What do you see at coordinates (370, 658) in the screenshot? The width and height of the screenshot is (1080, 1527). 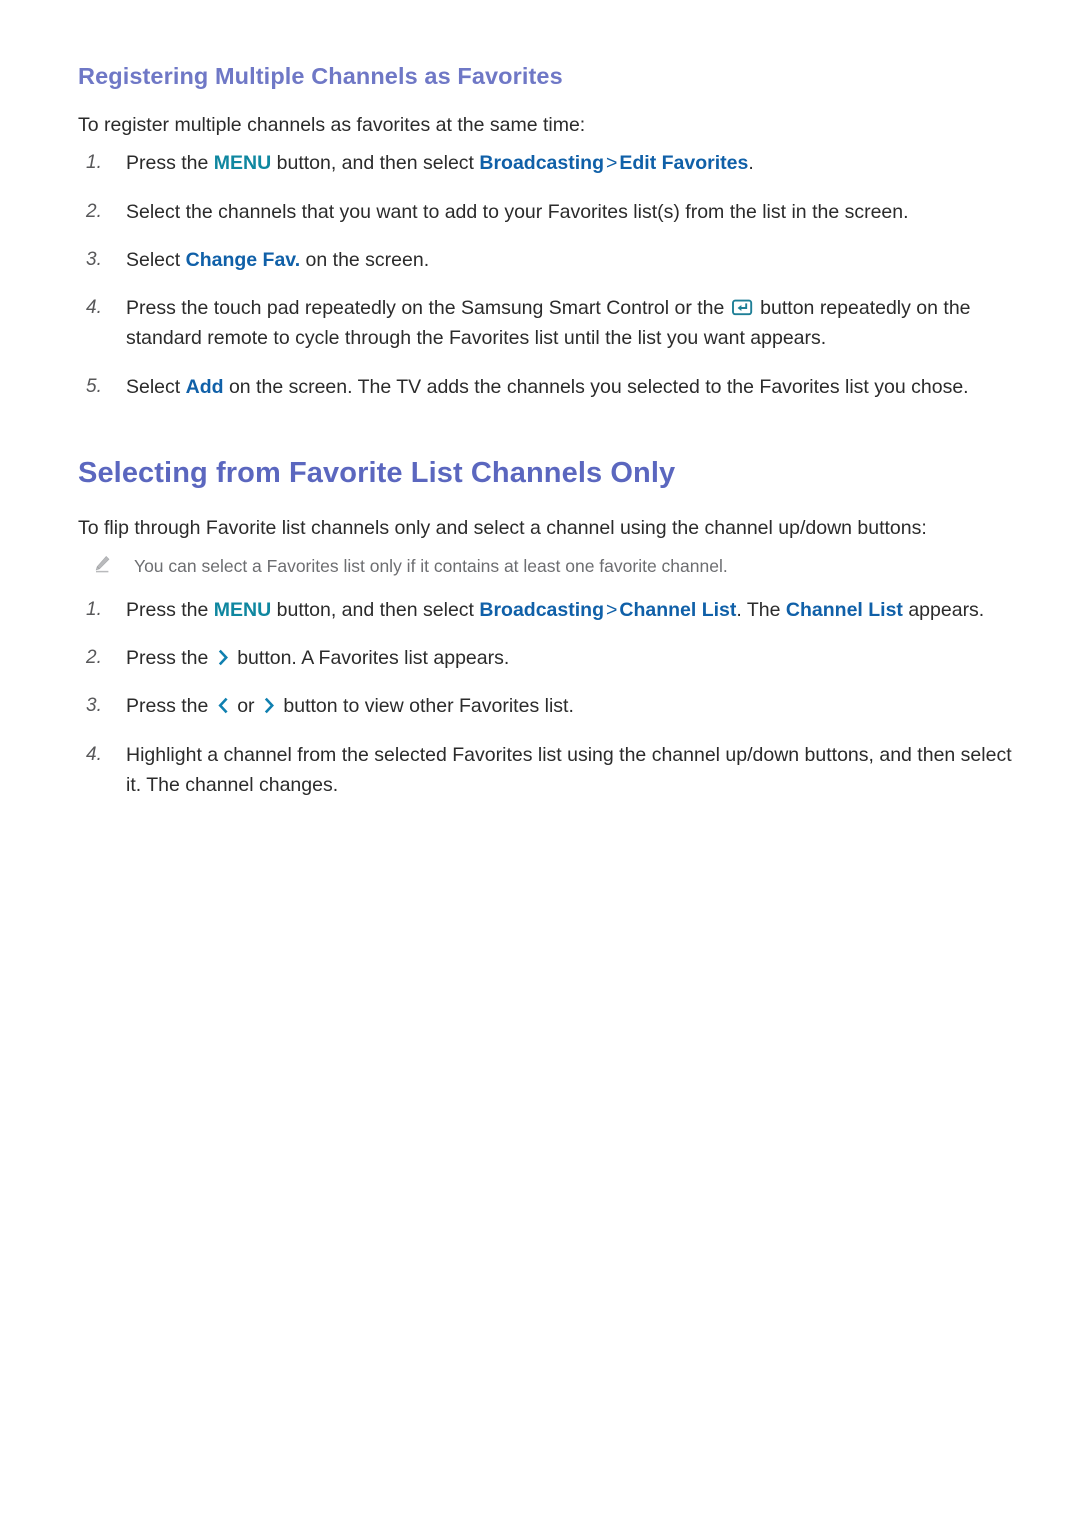 I see `text-run: button. A Favorites list appears.` at bounding box center [370, 658].